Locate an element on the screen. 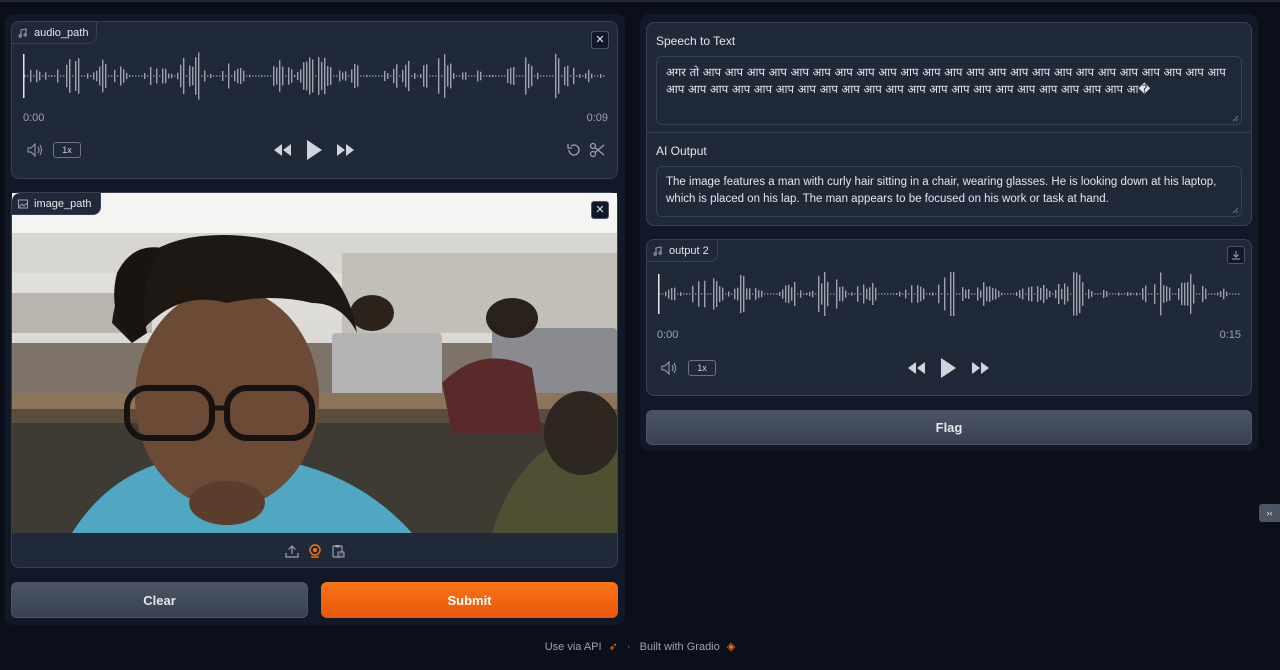 The height and width of the screenshot is (670, 1280). settings-tab-icon: ›‹ is located at coordinates (1269, 513).